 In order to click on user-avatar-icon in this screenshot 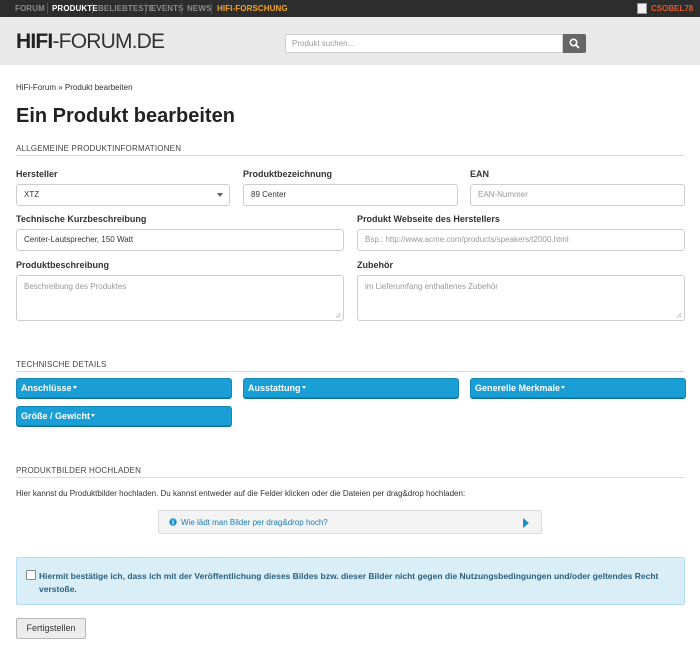, I will do `click(642, 8)`.